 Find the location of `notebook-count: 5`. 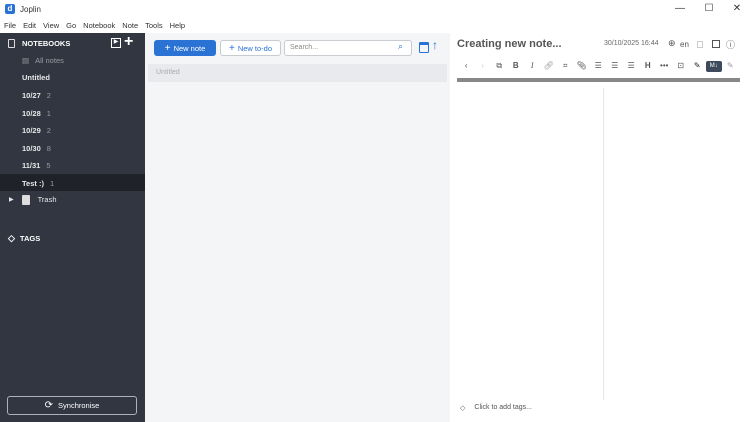

notebook-count: 5 is located at coordinates (48, 165).